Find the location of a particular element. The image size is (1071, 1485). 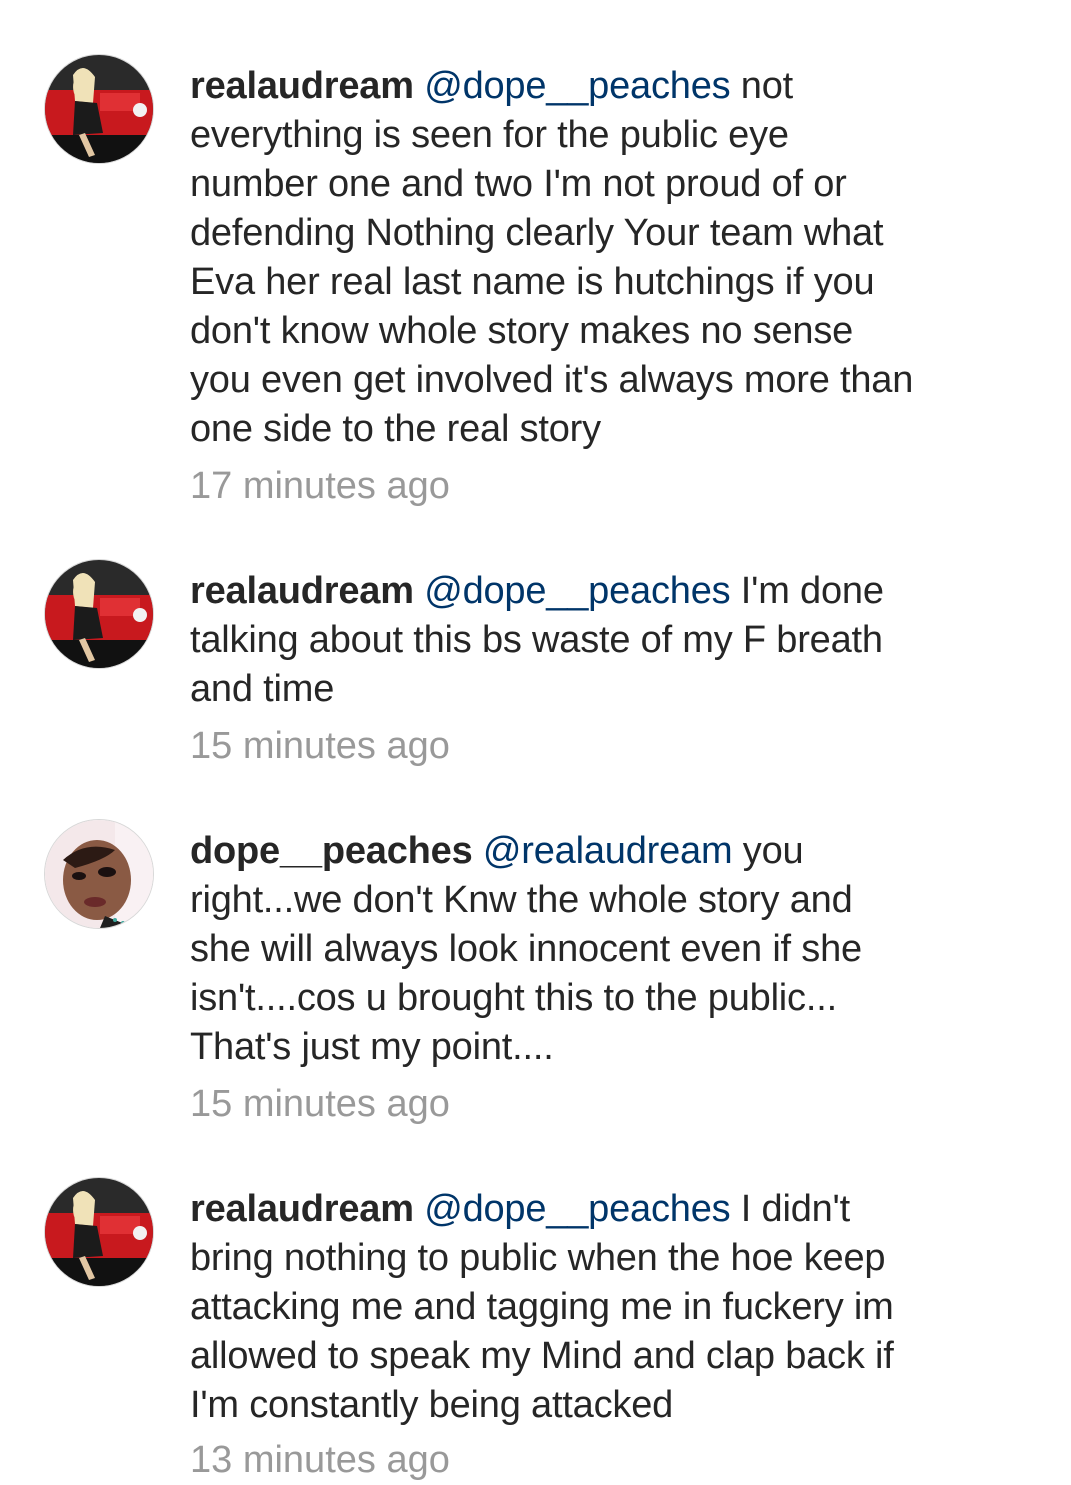

comment-mention: @realaudream is located at coordinates (608, 851).